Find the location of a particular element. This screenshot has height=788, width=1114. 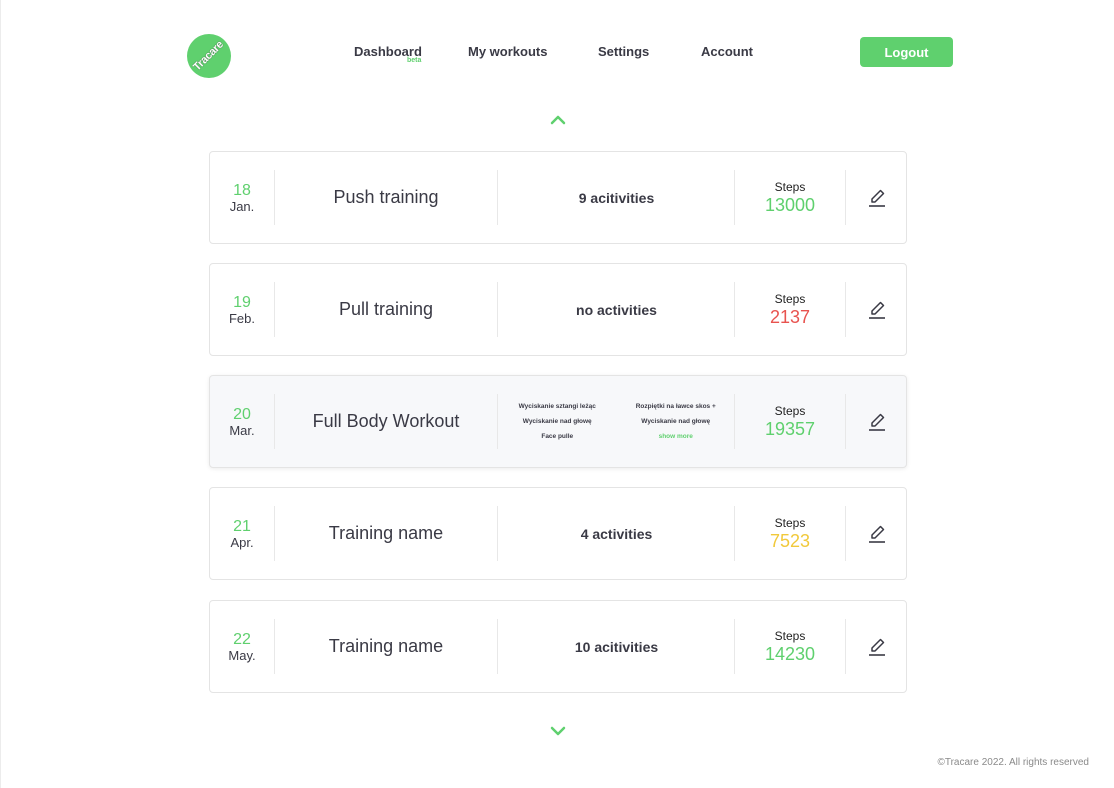

workout-day: 18 is located at coordinates (242, 190).